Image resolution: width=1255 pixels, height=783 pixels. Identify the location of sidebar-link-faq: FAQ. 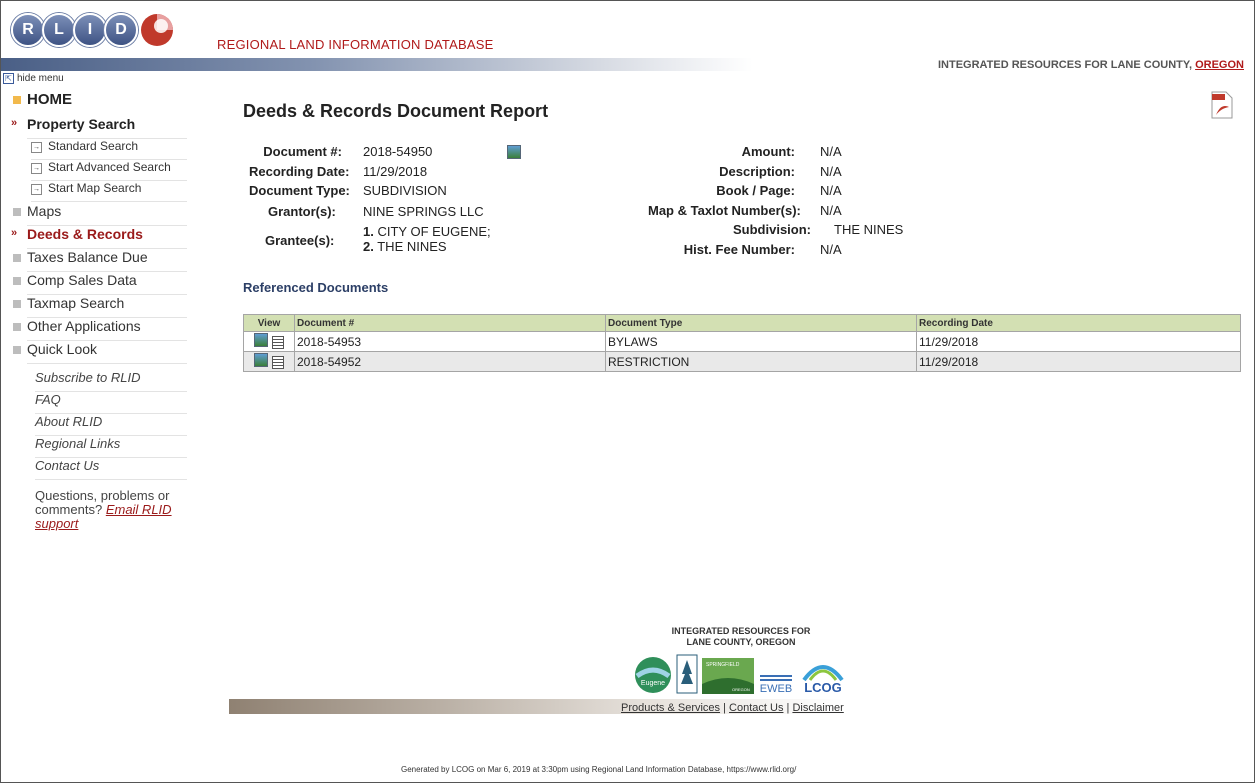
(111, 403).